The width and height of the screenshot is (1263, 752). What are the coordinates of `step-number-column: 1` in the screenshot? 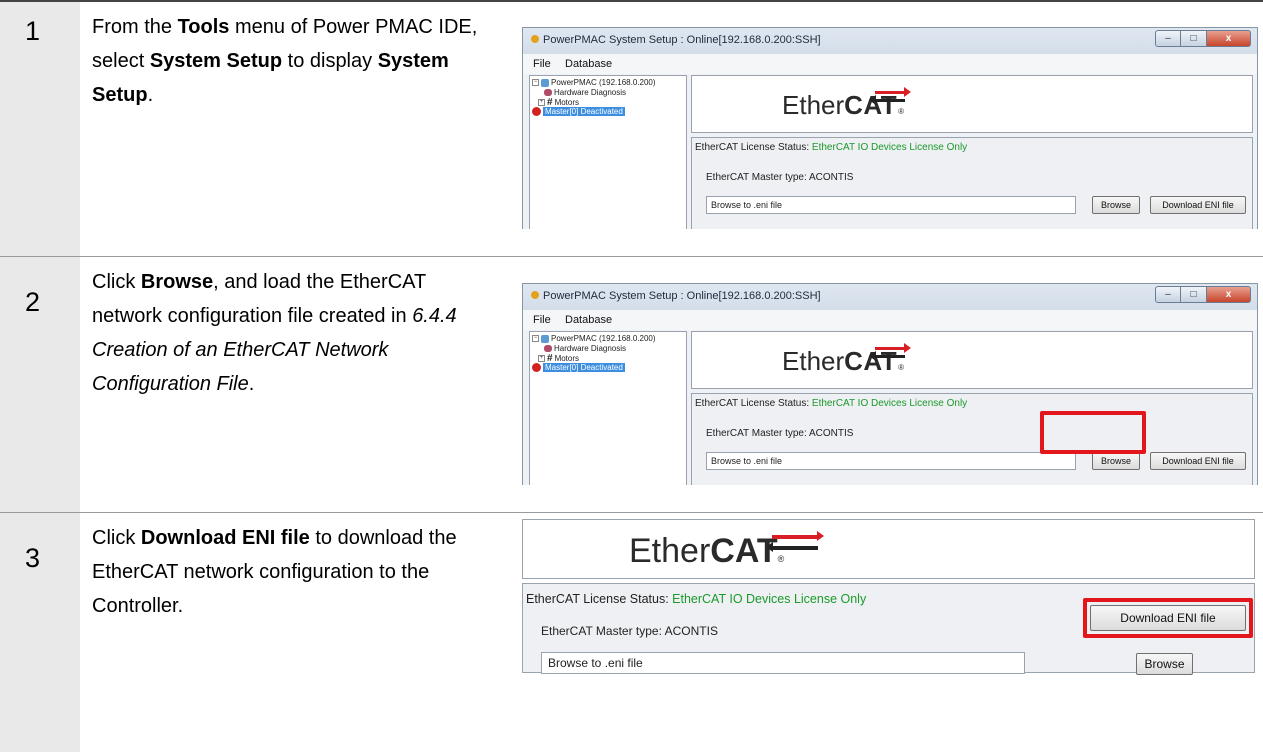 It's located at (40, 129).